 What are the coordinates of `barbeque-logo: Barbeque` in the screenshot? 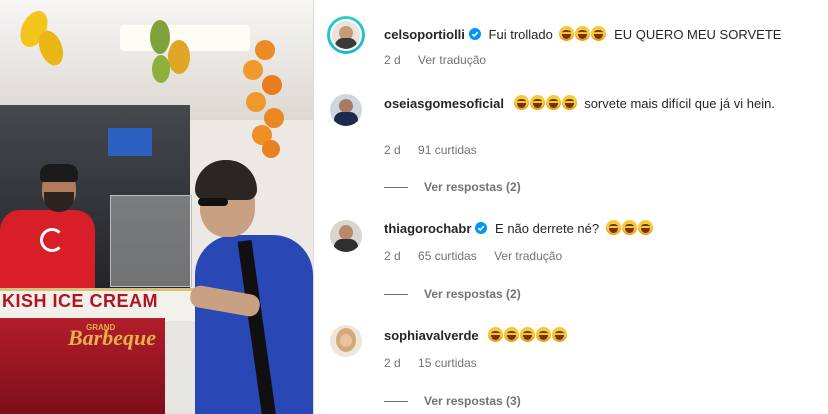 It's located at (112, 337).